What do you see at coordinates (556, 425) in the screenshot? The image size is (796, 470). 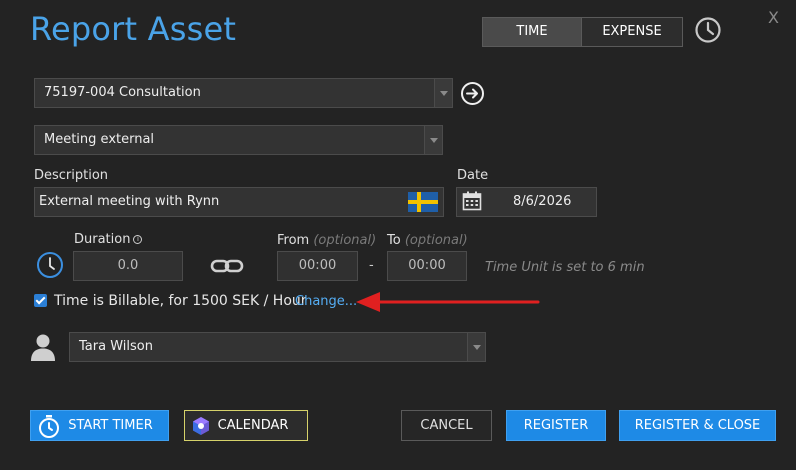 I see `register-button: REGISTER` at bounding box center [556, 425].